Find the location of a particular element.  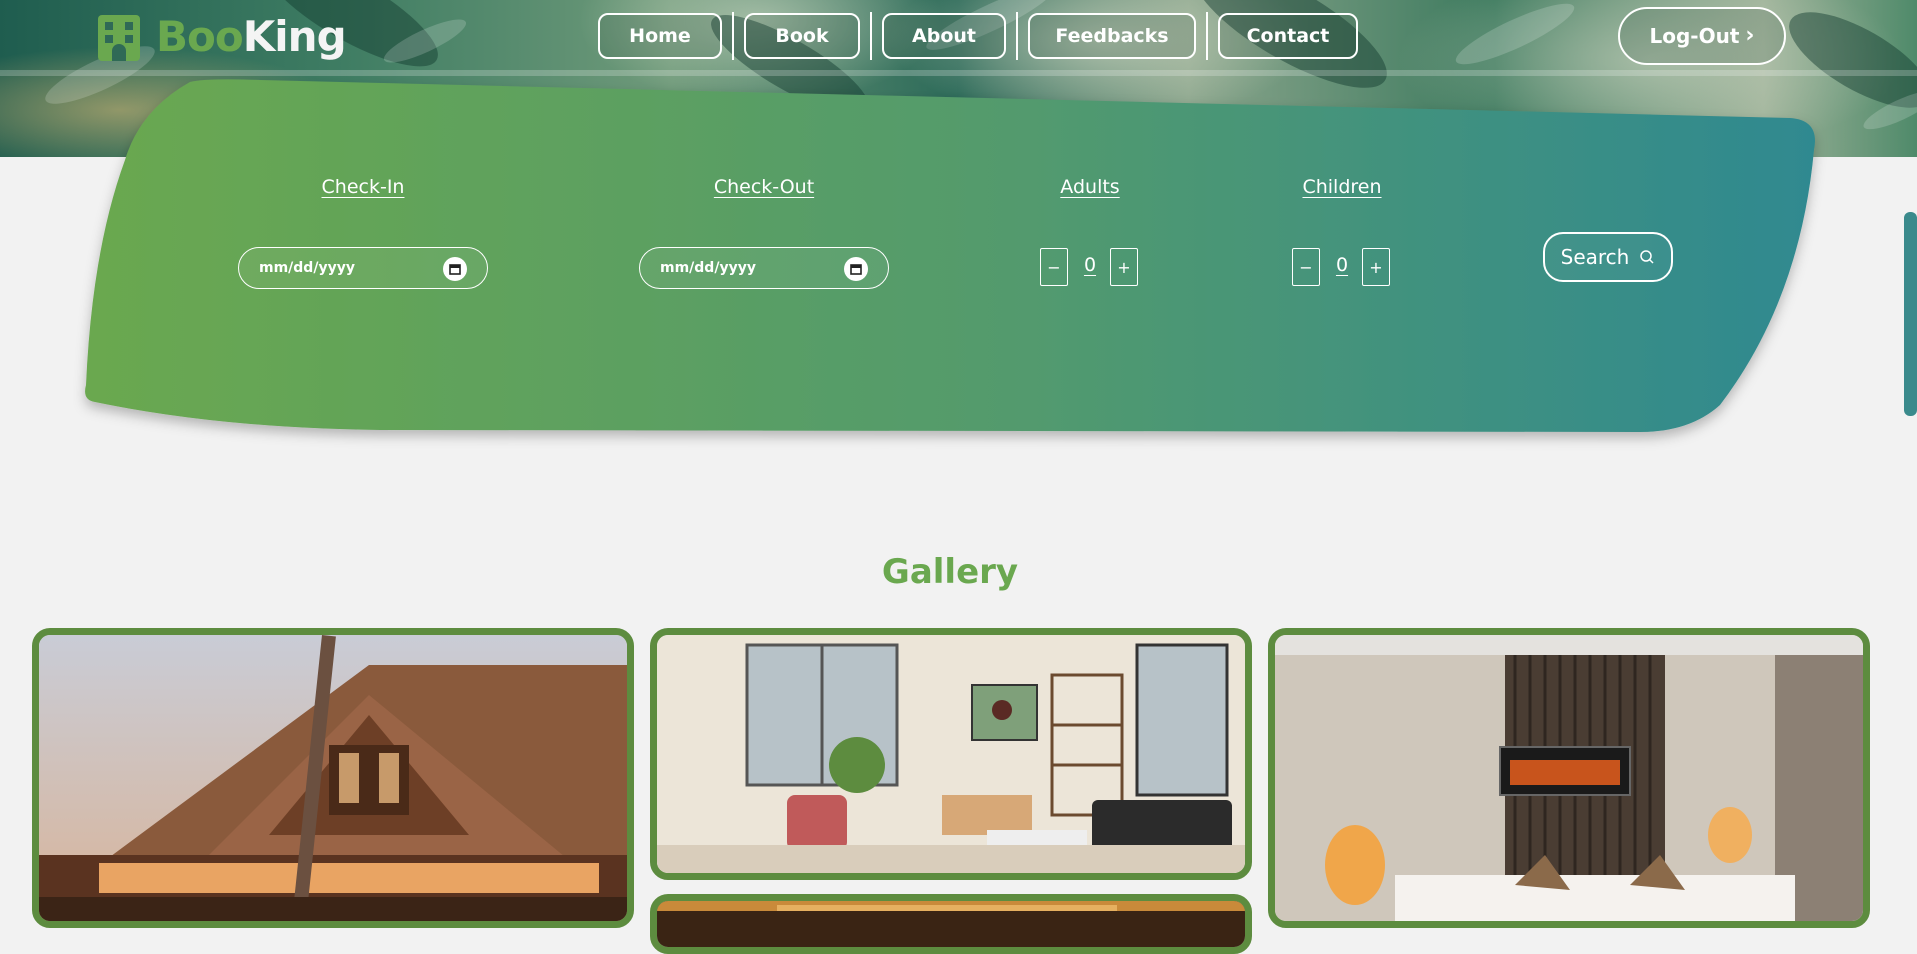

checkin-placeholder: mm/dd/yyyy is located at coordinates (307, 268).